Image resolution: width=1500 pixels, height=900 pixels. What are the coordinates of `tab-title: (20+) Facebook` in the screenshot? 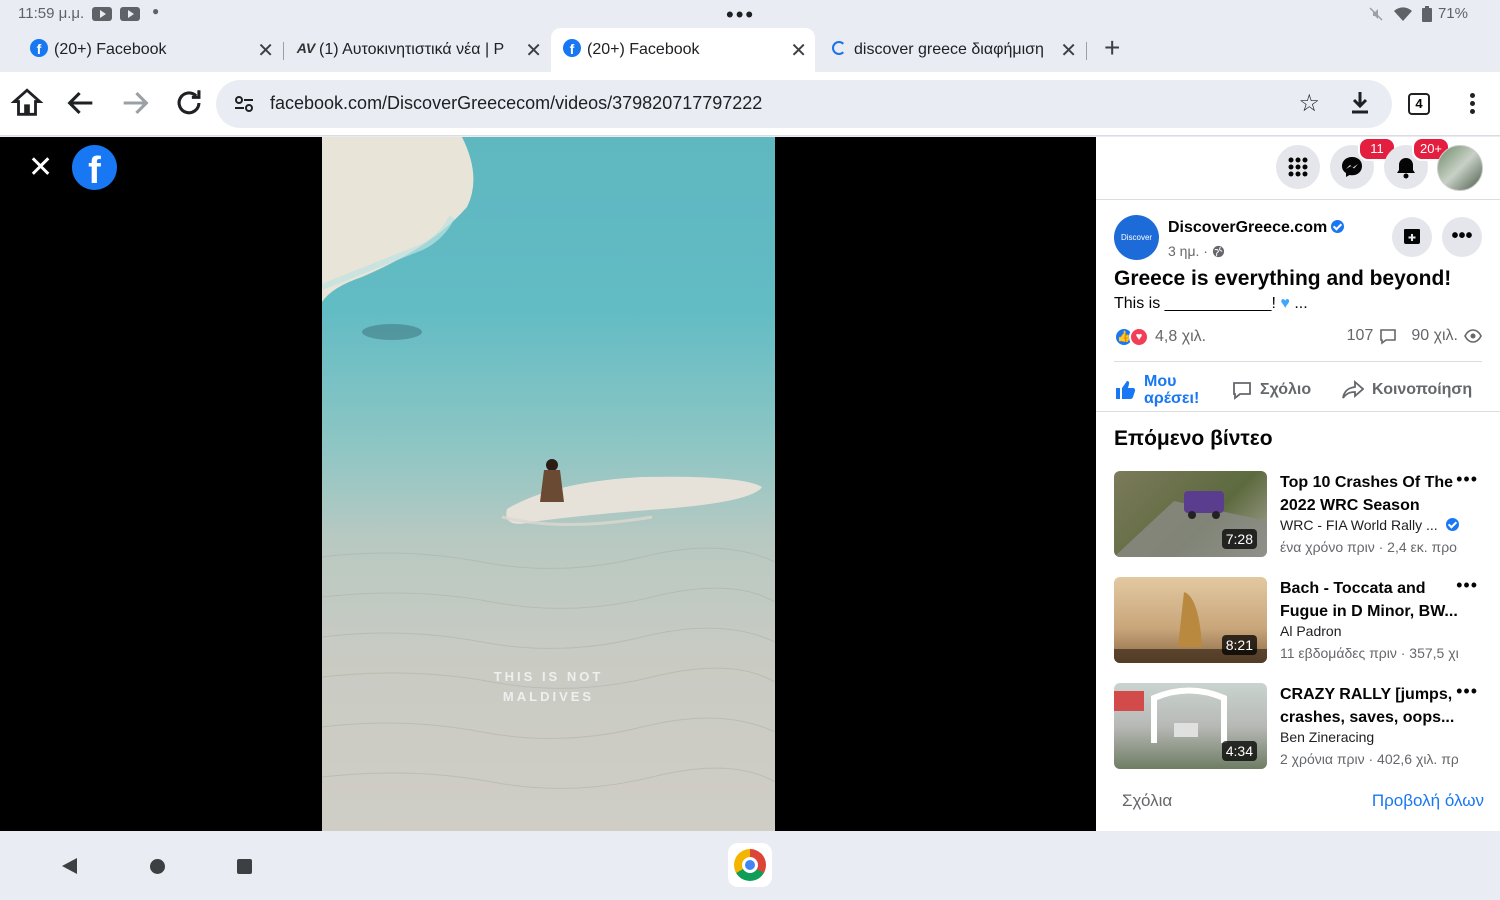 It's located at (110, 49).